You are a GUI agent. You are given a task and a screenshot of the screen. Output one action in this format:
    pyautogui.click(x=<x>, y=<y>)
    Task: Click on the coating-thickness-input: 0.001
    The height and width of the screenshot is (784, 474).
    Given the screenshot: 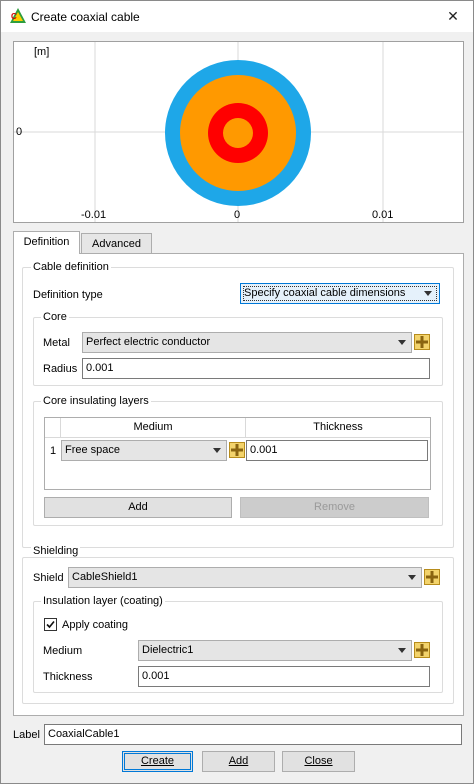 What is the action you would take?
    pyautogui.click(x=284, y=676)
    